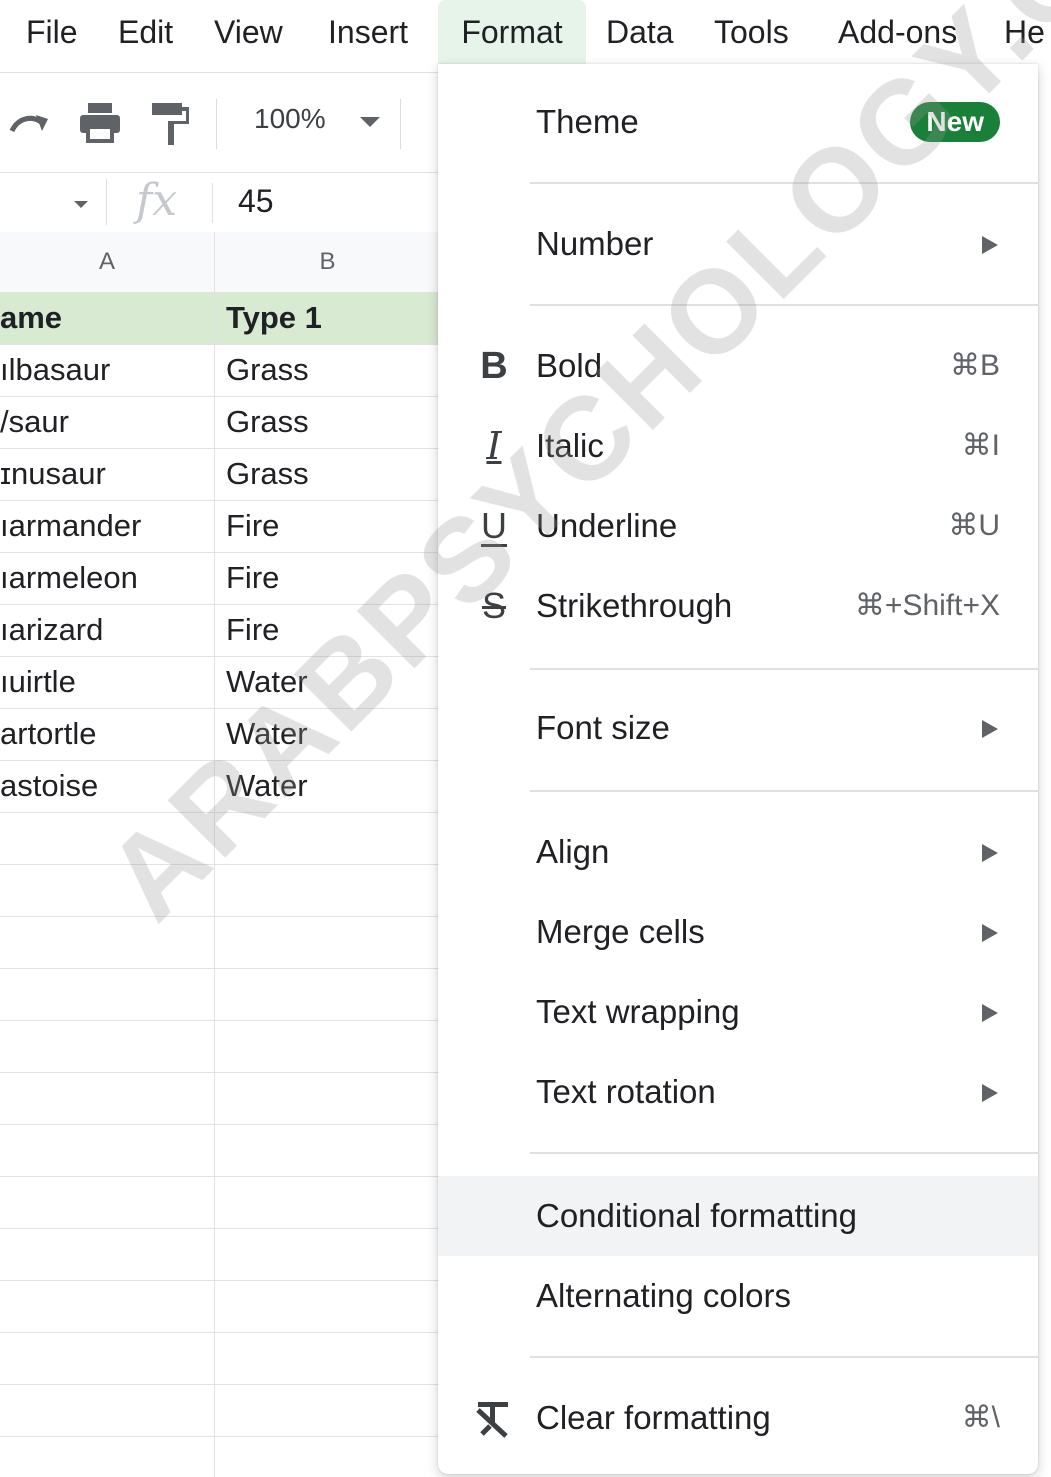 The width and height of the screenshot is (1051, 1477). Describe the element at coordinates (81, 204) in the screenshot. I see `name-box-dropdown-icon` at that location.